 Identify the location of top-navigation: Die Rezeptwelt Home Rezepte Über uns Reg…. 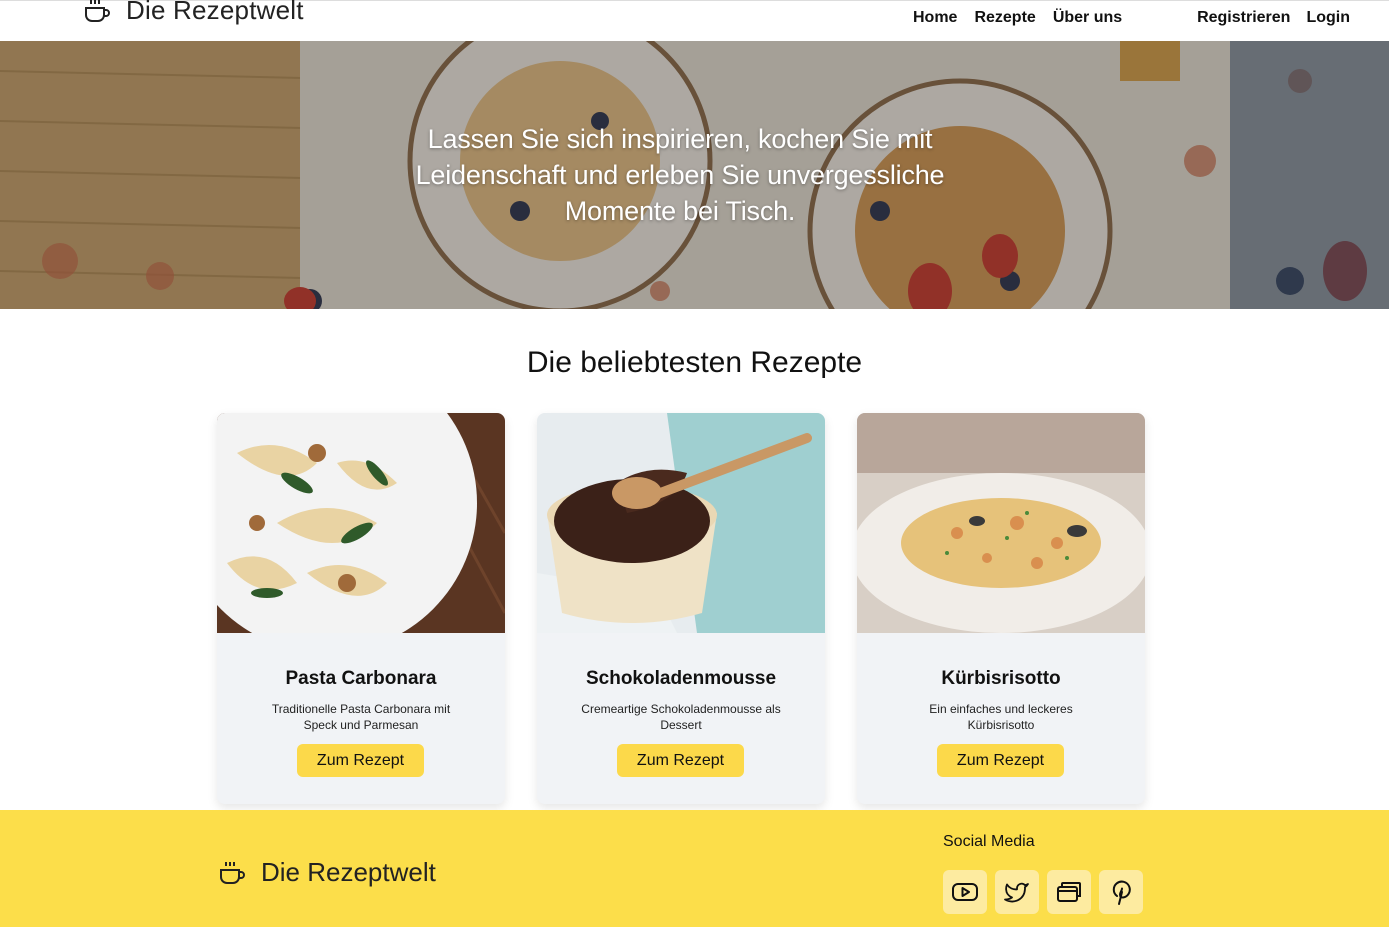
(694, 20).